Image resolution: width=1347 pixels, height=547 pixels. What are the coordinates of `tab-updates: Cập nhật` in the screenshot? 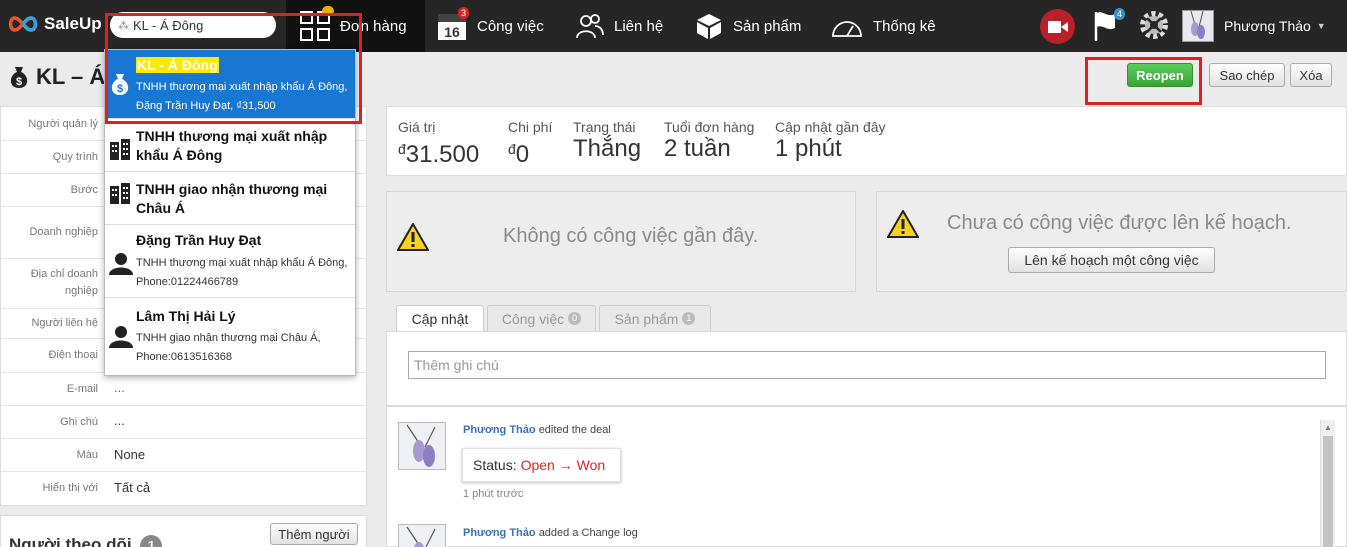 It's located at (440, 318).